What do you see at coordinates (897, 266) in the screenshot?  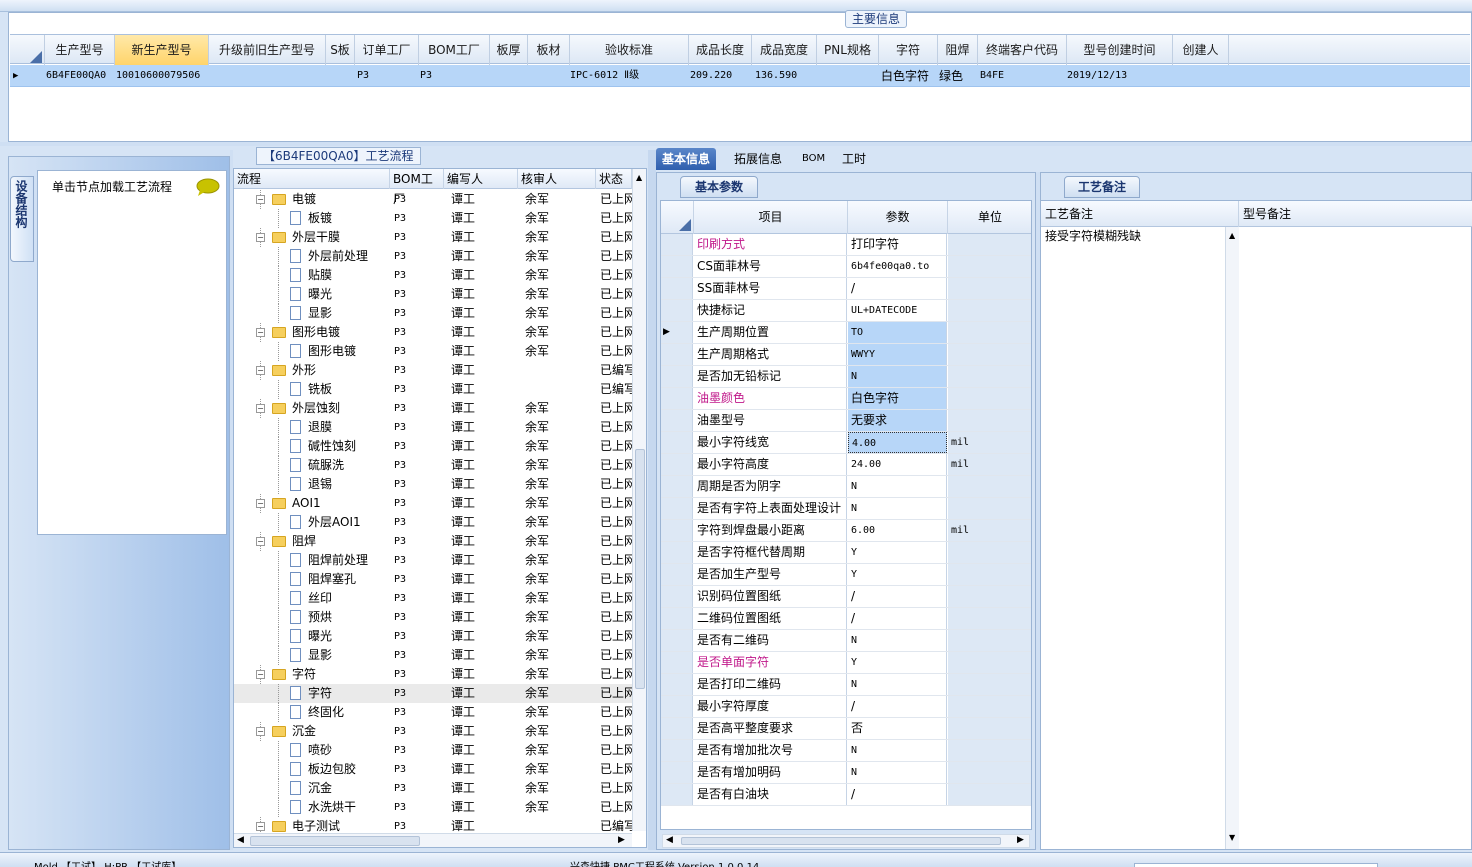 I see `param-value: 6b4fe00qa0.to` at bounding box center [897, 266].